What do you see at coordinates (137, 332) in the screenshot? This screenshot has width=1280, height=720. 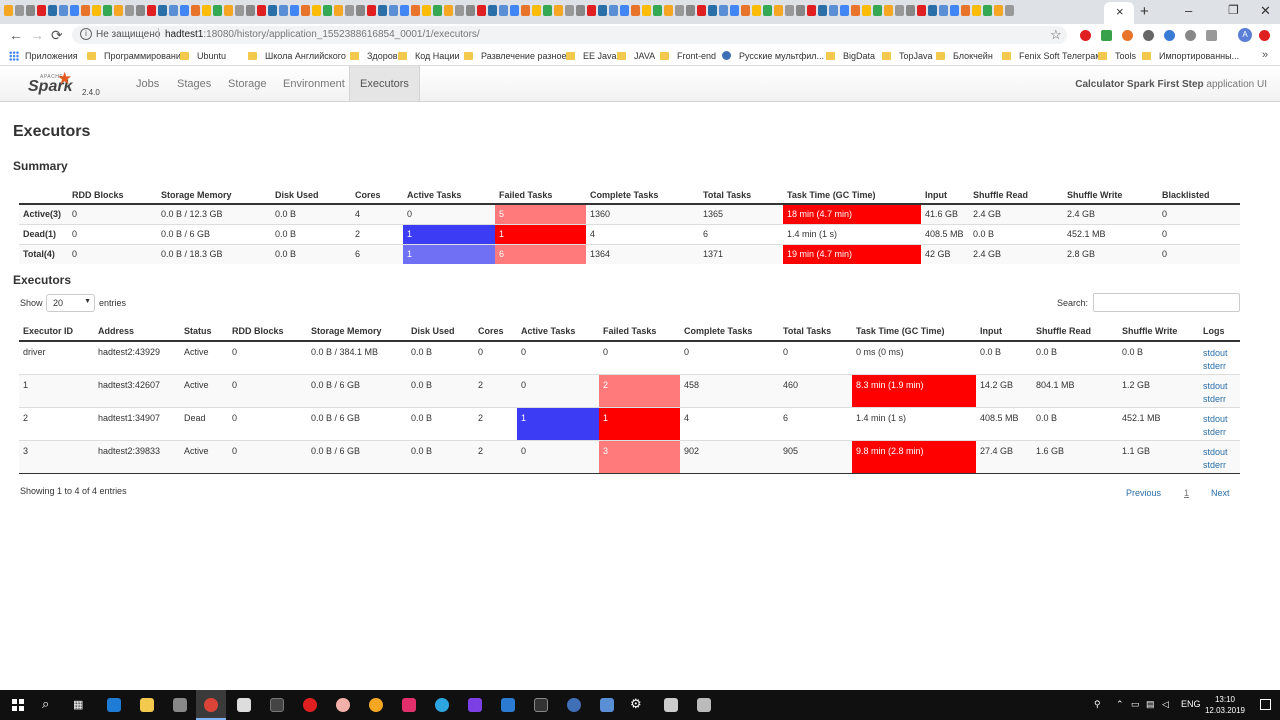 I see `executors-header-address: Address` at bounding box center [137, 332].